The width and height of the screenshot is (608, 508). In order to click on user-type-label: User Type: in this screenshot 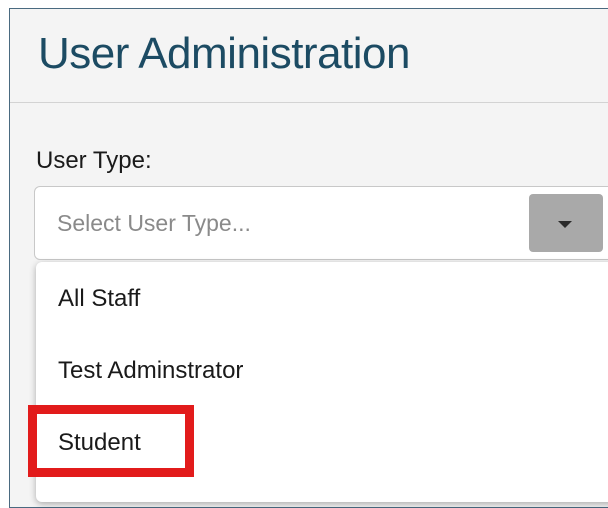, I will do `click(94, 160)`.